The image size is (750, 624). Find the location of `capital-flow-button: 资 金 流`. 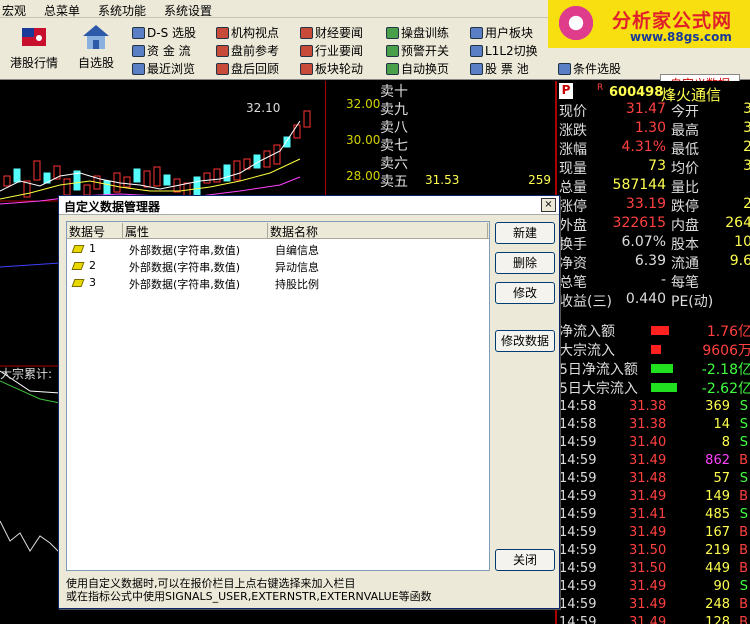

capital-flow-button: 资 金 流 is located at coordinates (161, 50).